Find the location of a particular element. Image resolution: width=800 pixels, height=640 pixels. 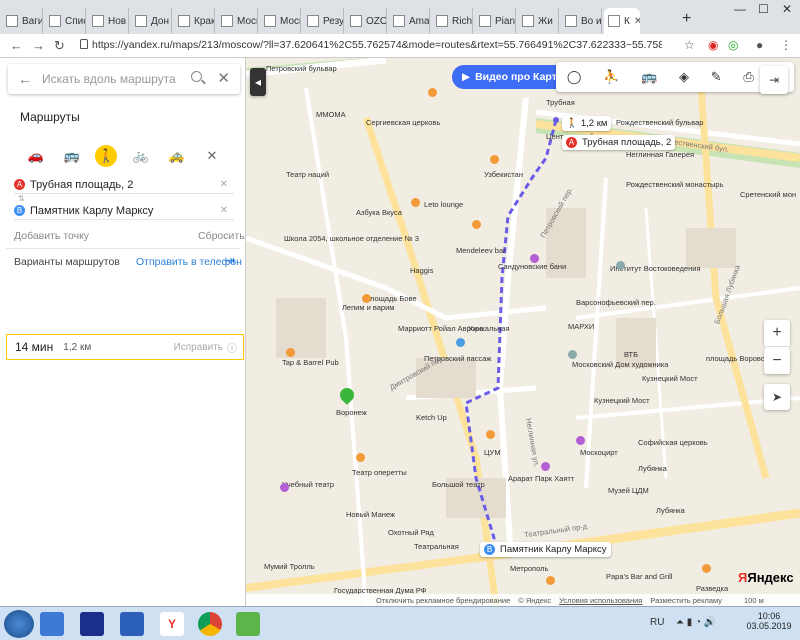

fix-link: Исправить is located at coordinates (198, 347).